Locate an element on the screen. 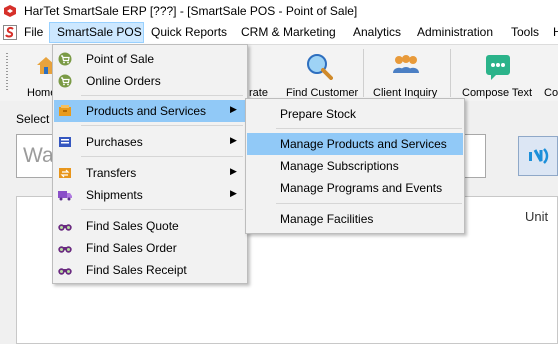 The width and height of the screenshot is (558, 344). menu-item-find-sales-receipt: Find Sales Receipt is located at coordinates (150, 270).